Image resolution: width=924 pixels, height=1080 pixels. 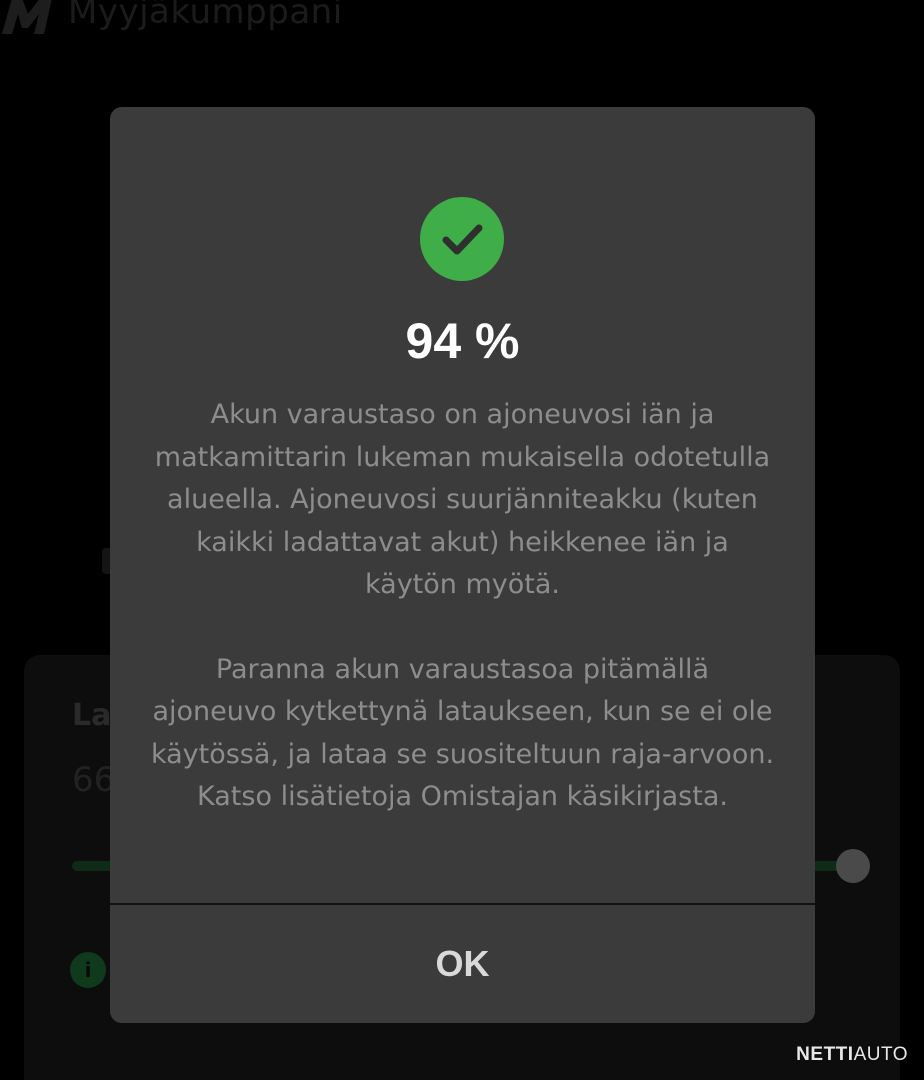 I want to click on check-circle-icon, so click(x=462, y=239).